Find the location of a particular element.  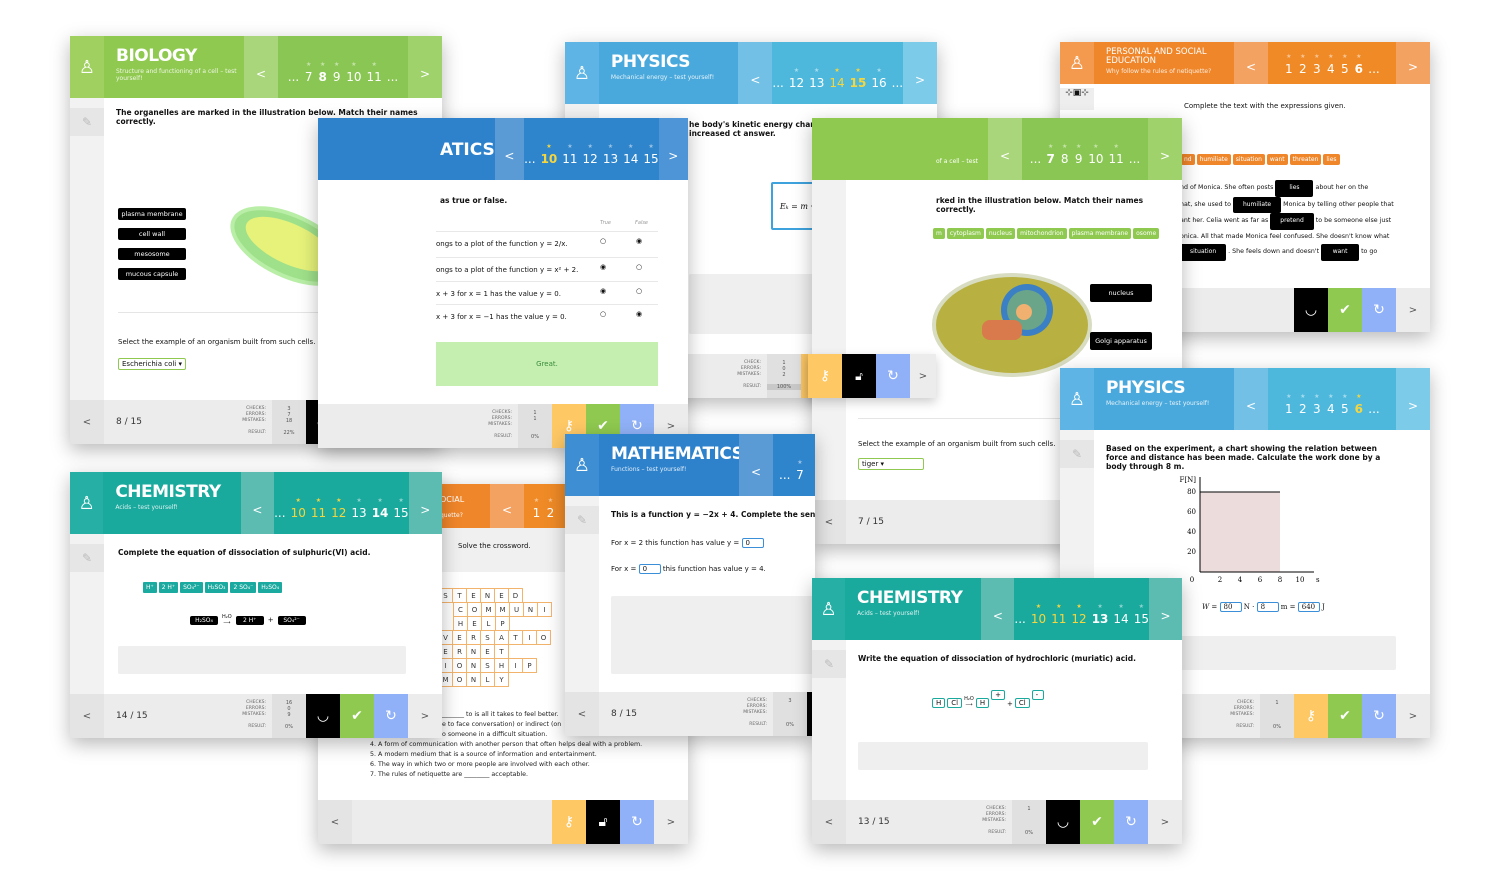

crossword-cell: H is located at coordinates (460, 623).